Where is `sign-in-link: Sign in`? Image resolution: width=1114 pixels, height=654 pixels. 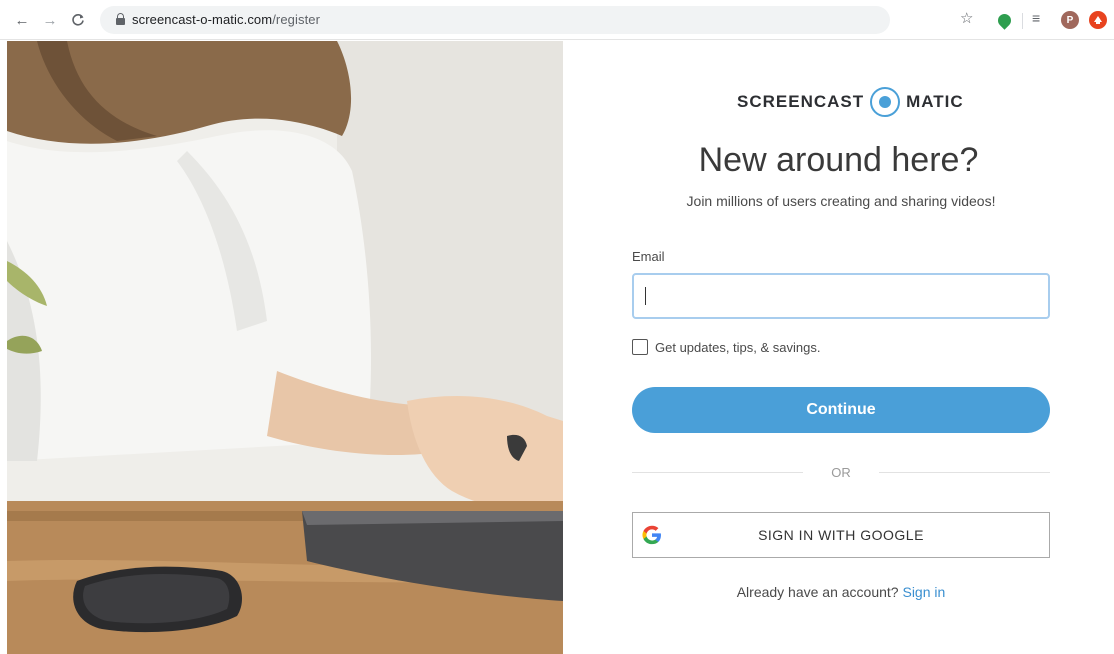 sign-in-link: Sign in is located at coordinates (923, 592).